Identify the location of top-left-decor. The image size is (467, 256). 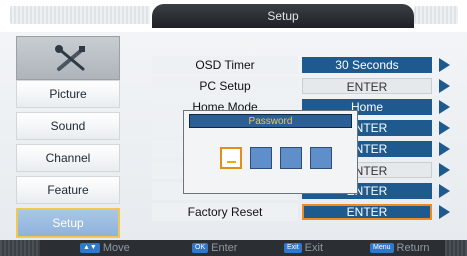
(80, 15).